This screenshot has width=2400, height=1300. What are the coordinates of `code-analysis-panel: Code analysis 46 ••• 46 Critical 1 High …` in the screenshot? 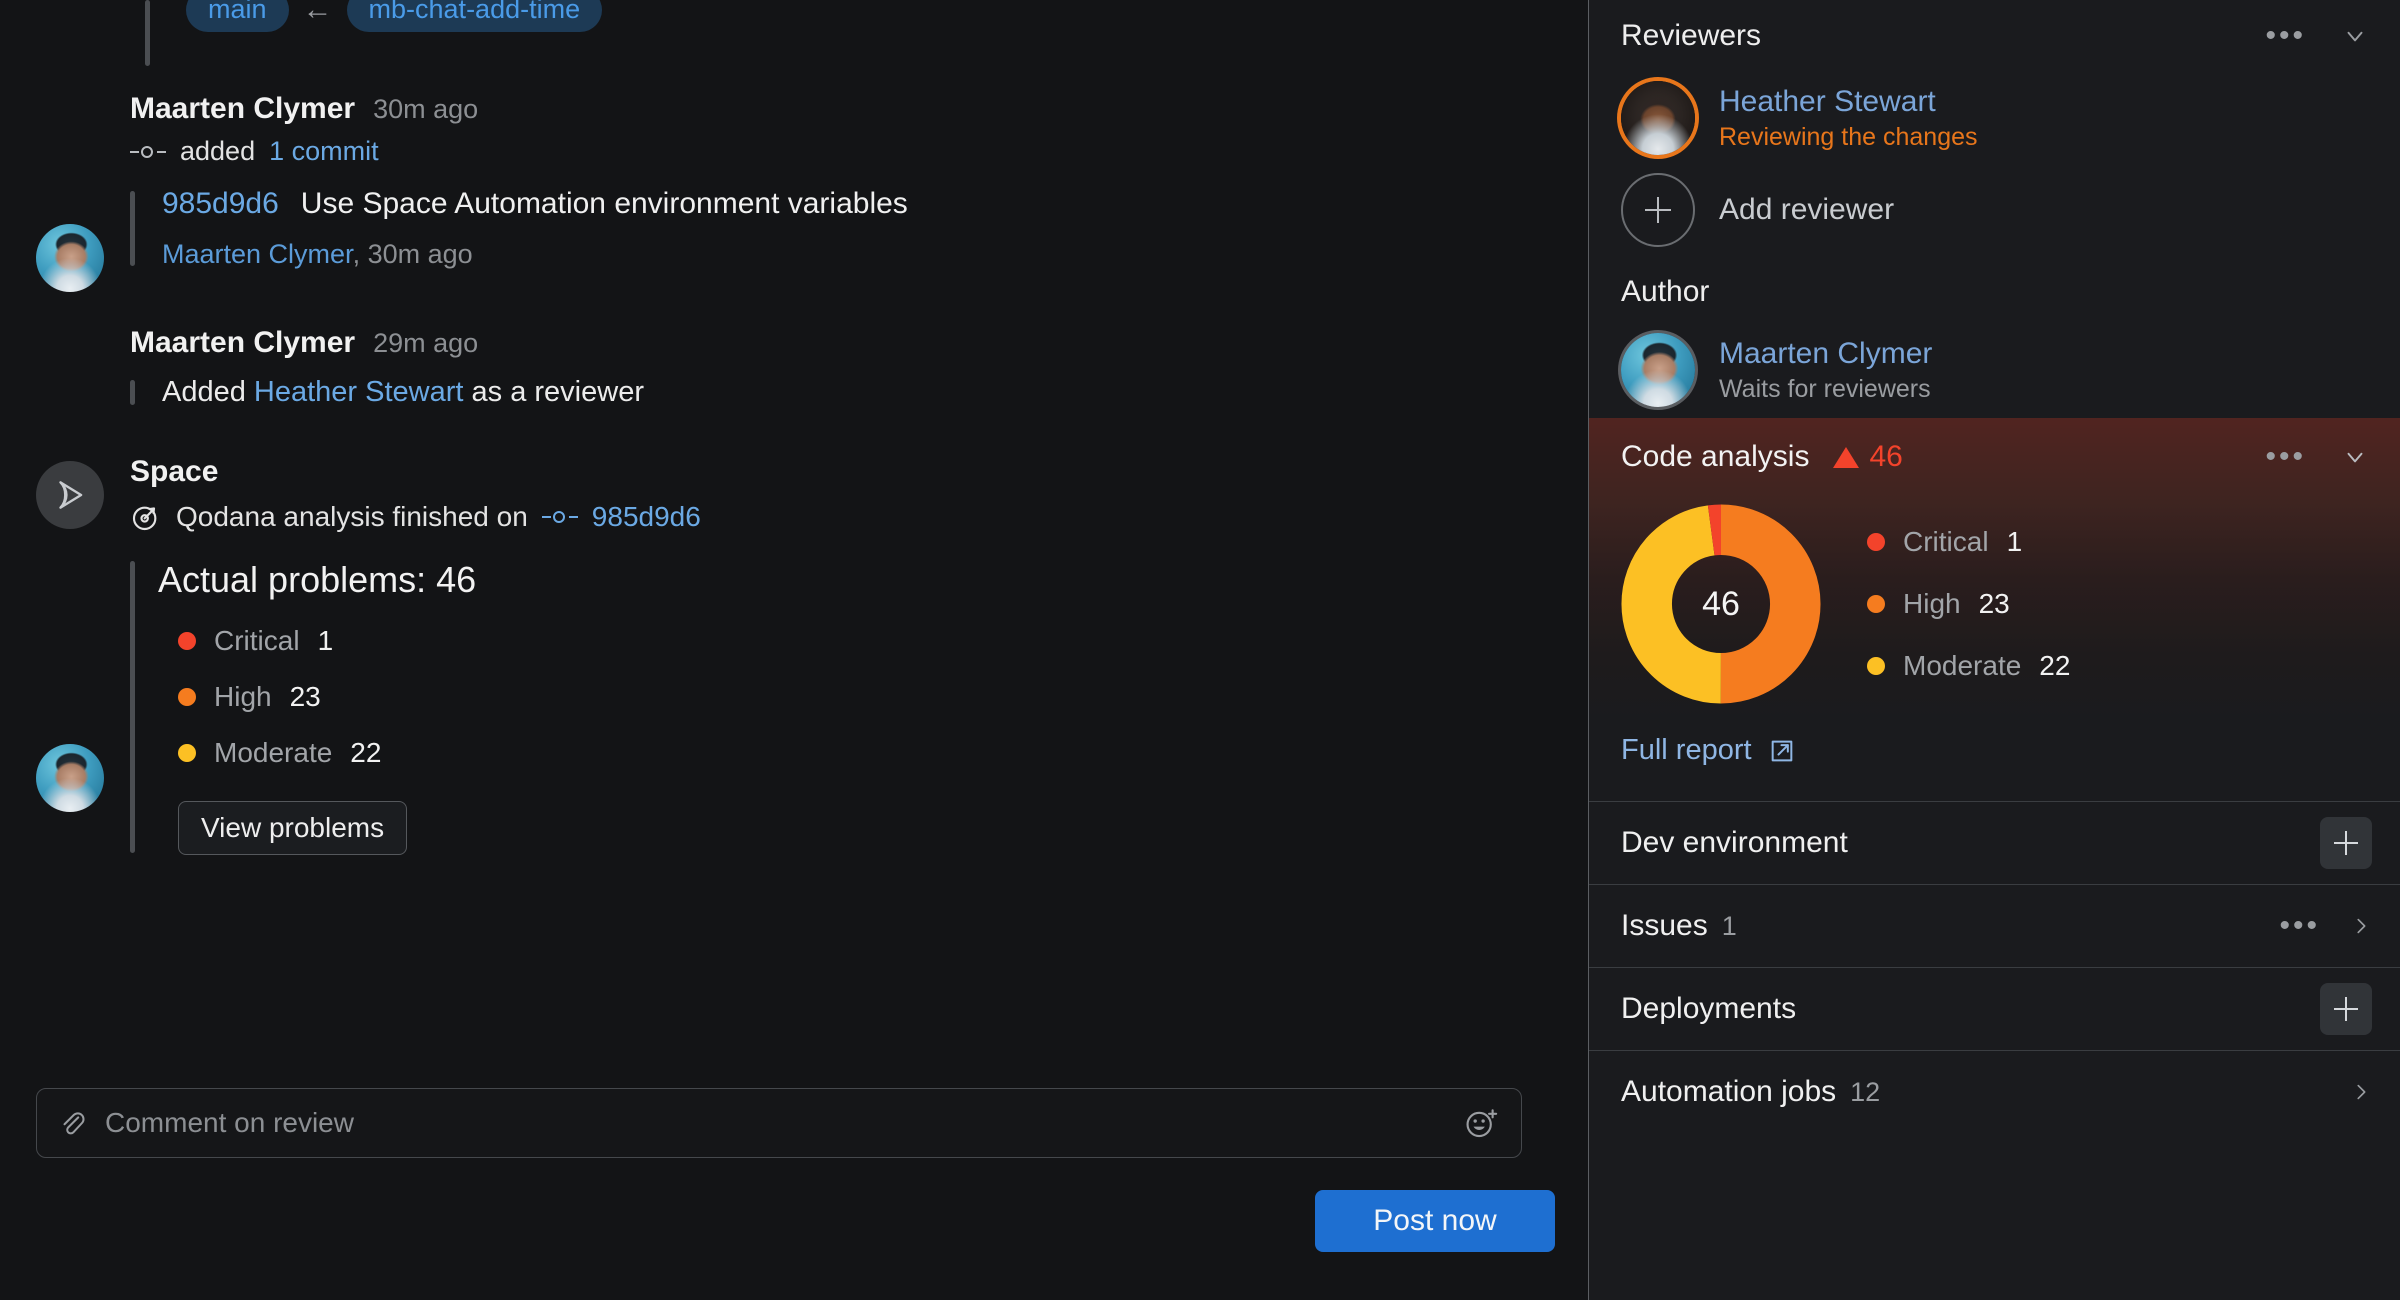 It's located at (1994, 609).